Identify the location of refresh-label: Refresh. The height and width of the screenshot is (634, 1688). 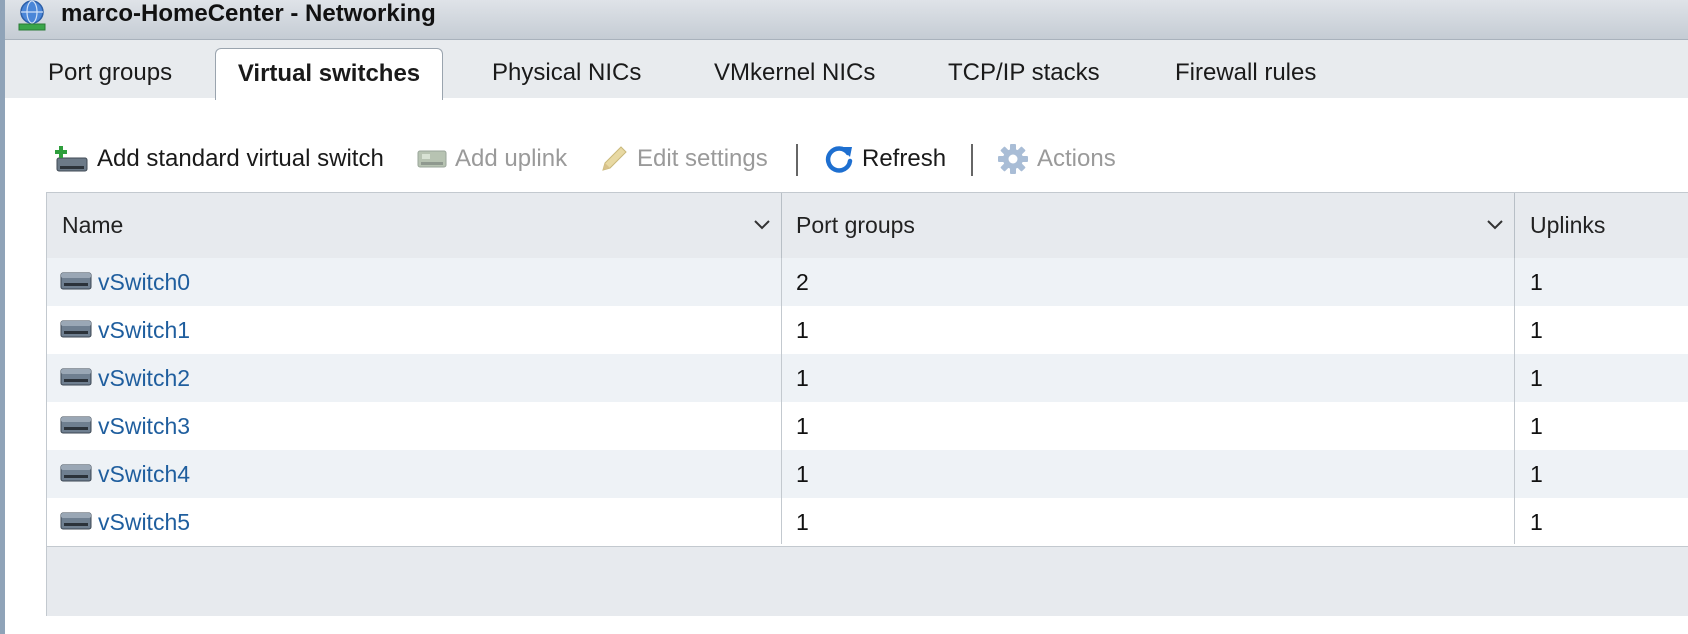
(904, 158).